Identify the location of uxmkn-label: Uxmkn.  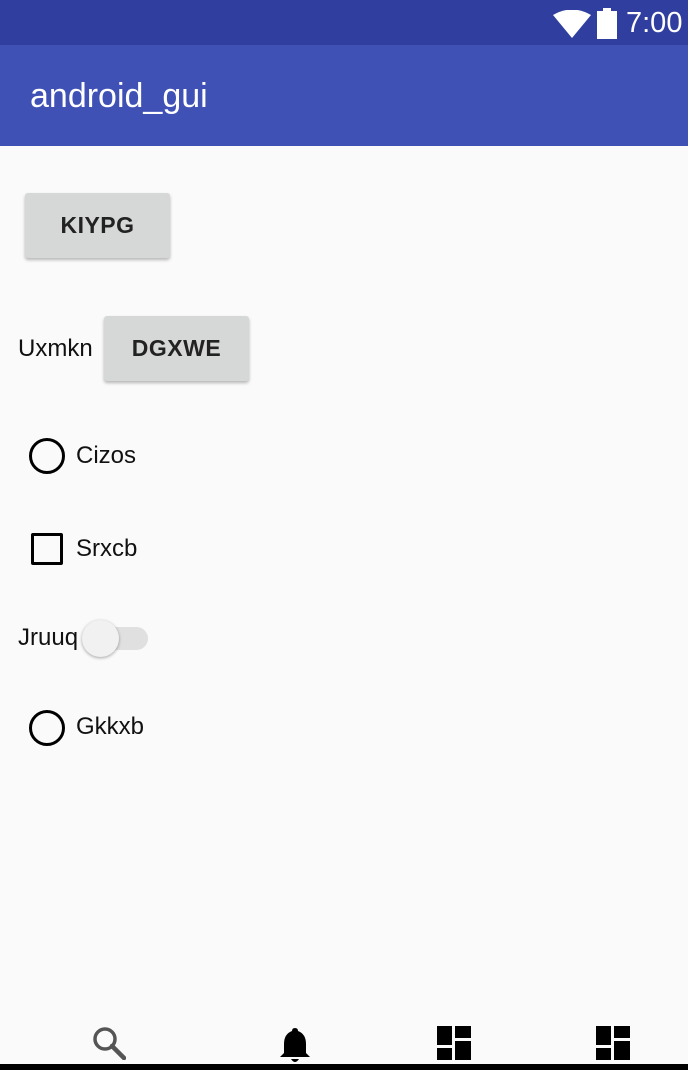
(55, 348).